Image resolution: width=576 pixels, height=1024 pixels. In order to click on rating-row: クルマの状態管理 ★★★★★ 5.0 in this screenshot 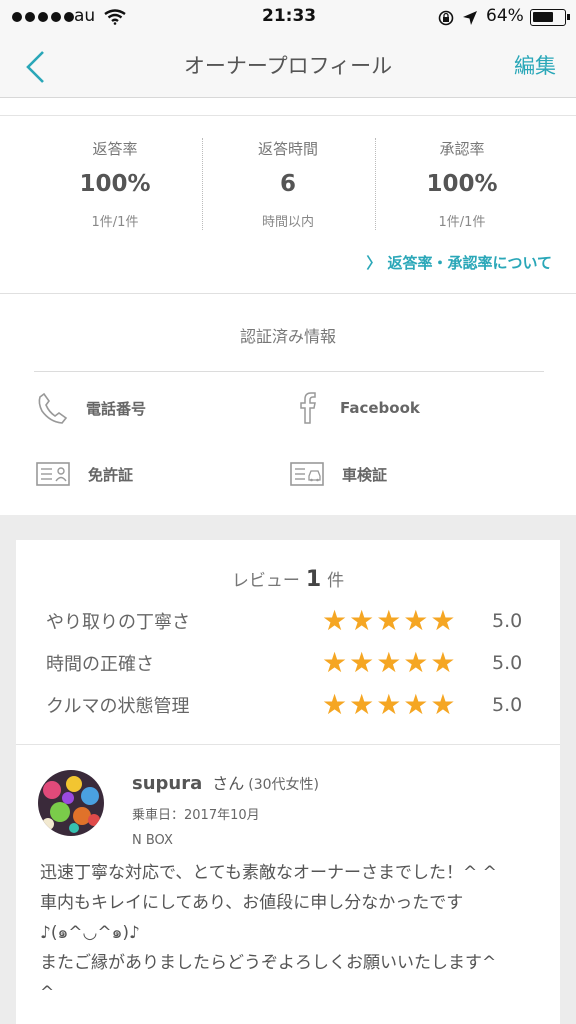, I will do `click(286, 705)`.